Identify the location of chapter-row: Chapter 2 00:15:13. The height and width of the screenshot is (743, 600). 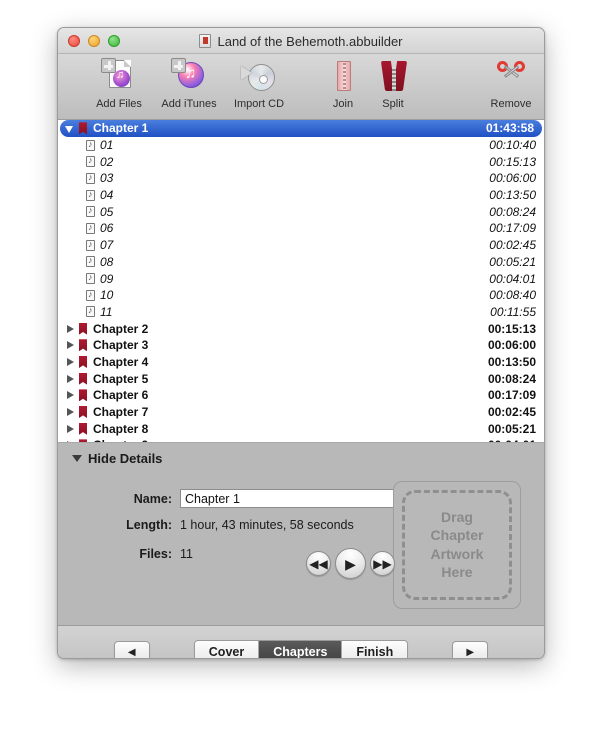
(301, 328).